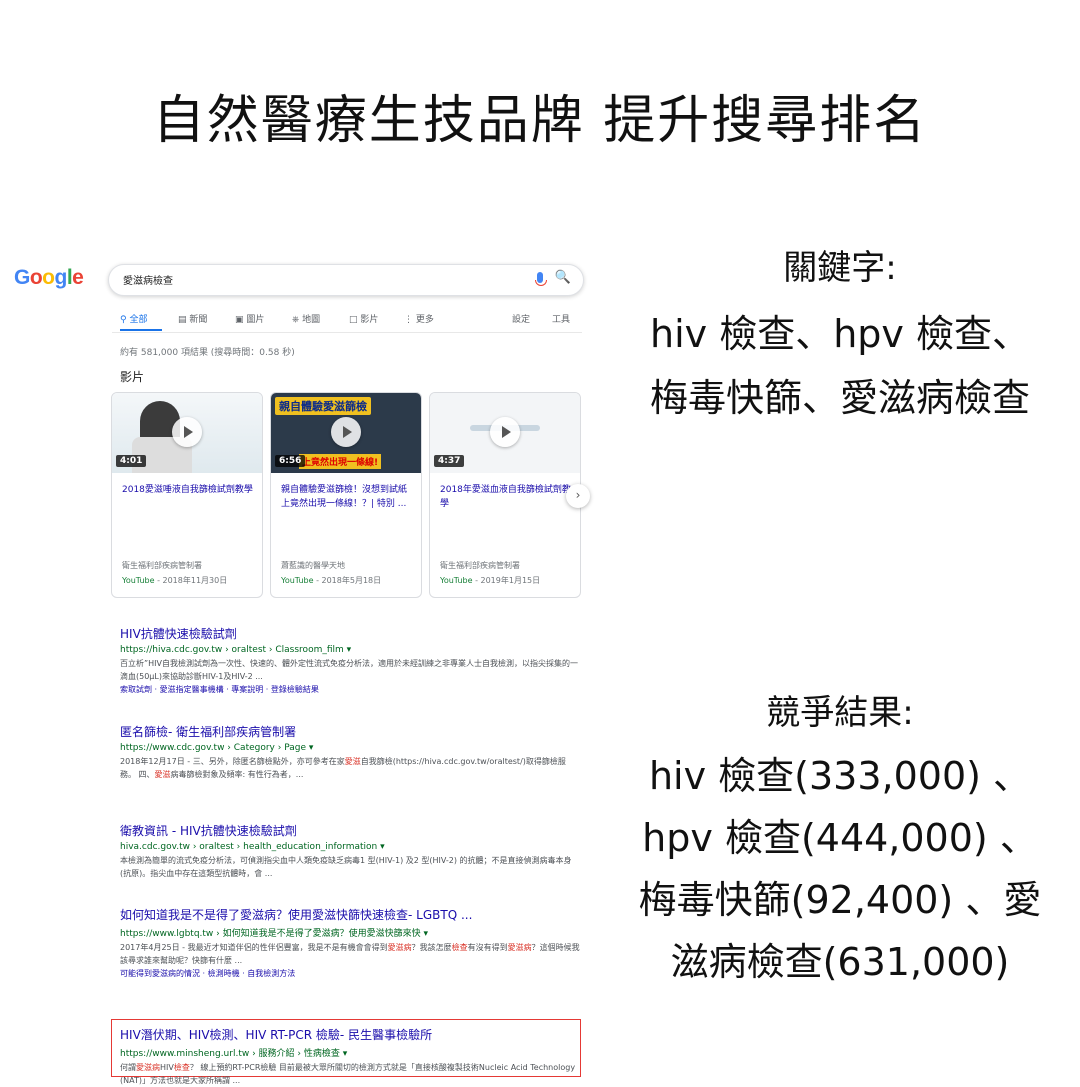 This screenshot has width=1080, height=1087. What do you see at coordinates (490, 580) in the screenshot?
I see `video-date: YouTube - 2019年1月15日` at bounding box center [490, 580].